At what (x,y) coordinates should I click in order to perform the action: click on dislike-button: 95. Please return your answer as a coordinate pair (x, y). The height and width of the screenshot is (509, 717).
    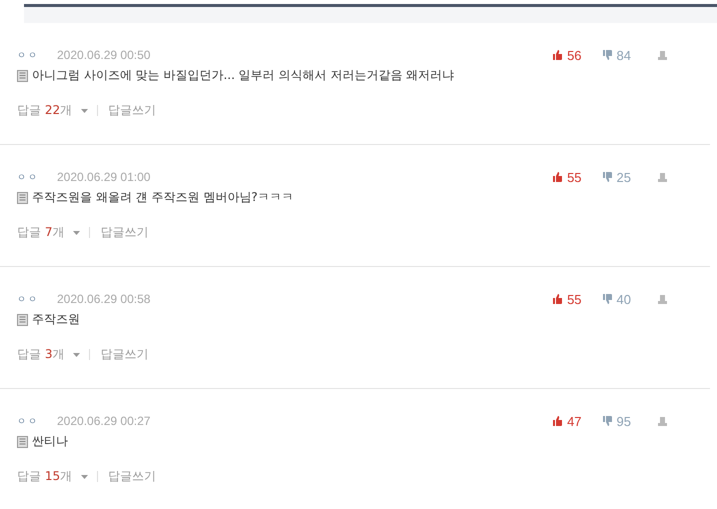
    Looking at the image, I should click on (616, 421).